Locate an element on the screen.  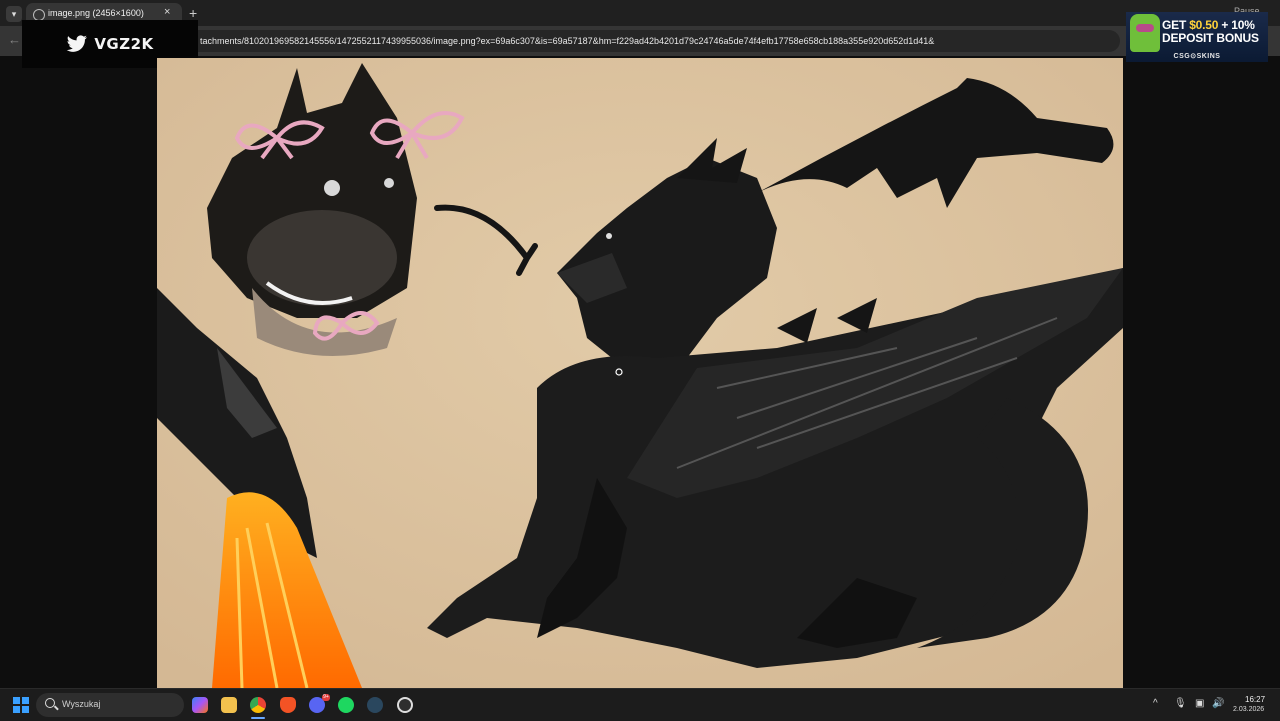
twitter-bird-icon is located at coordinates (77, 43).